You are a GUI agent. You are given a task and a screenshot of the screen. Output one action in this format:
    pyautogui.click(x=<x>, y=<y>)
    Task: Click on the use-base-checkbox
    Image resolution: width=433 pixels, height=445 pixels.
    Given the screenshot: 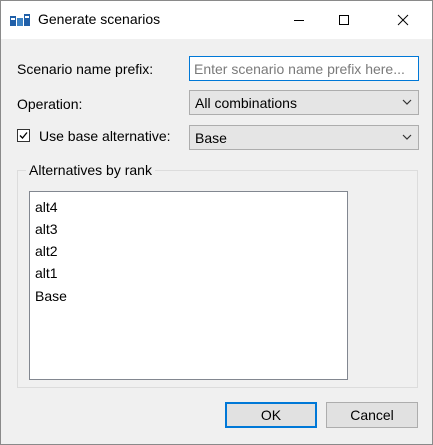 What is the action you would take?
    pyautogui.click(x=23, y=135)
    